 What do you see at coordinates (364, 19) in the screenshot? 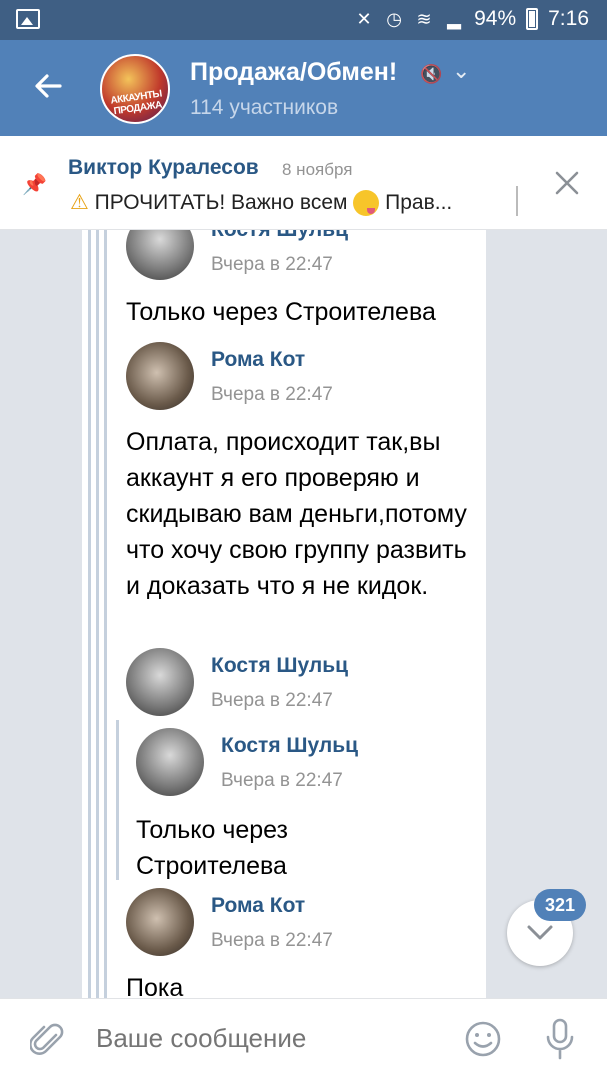
I see `mute-status-icon: ✕` at bounding box center [364, 19].